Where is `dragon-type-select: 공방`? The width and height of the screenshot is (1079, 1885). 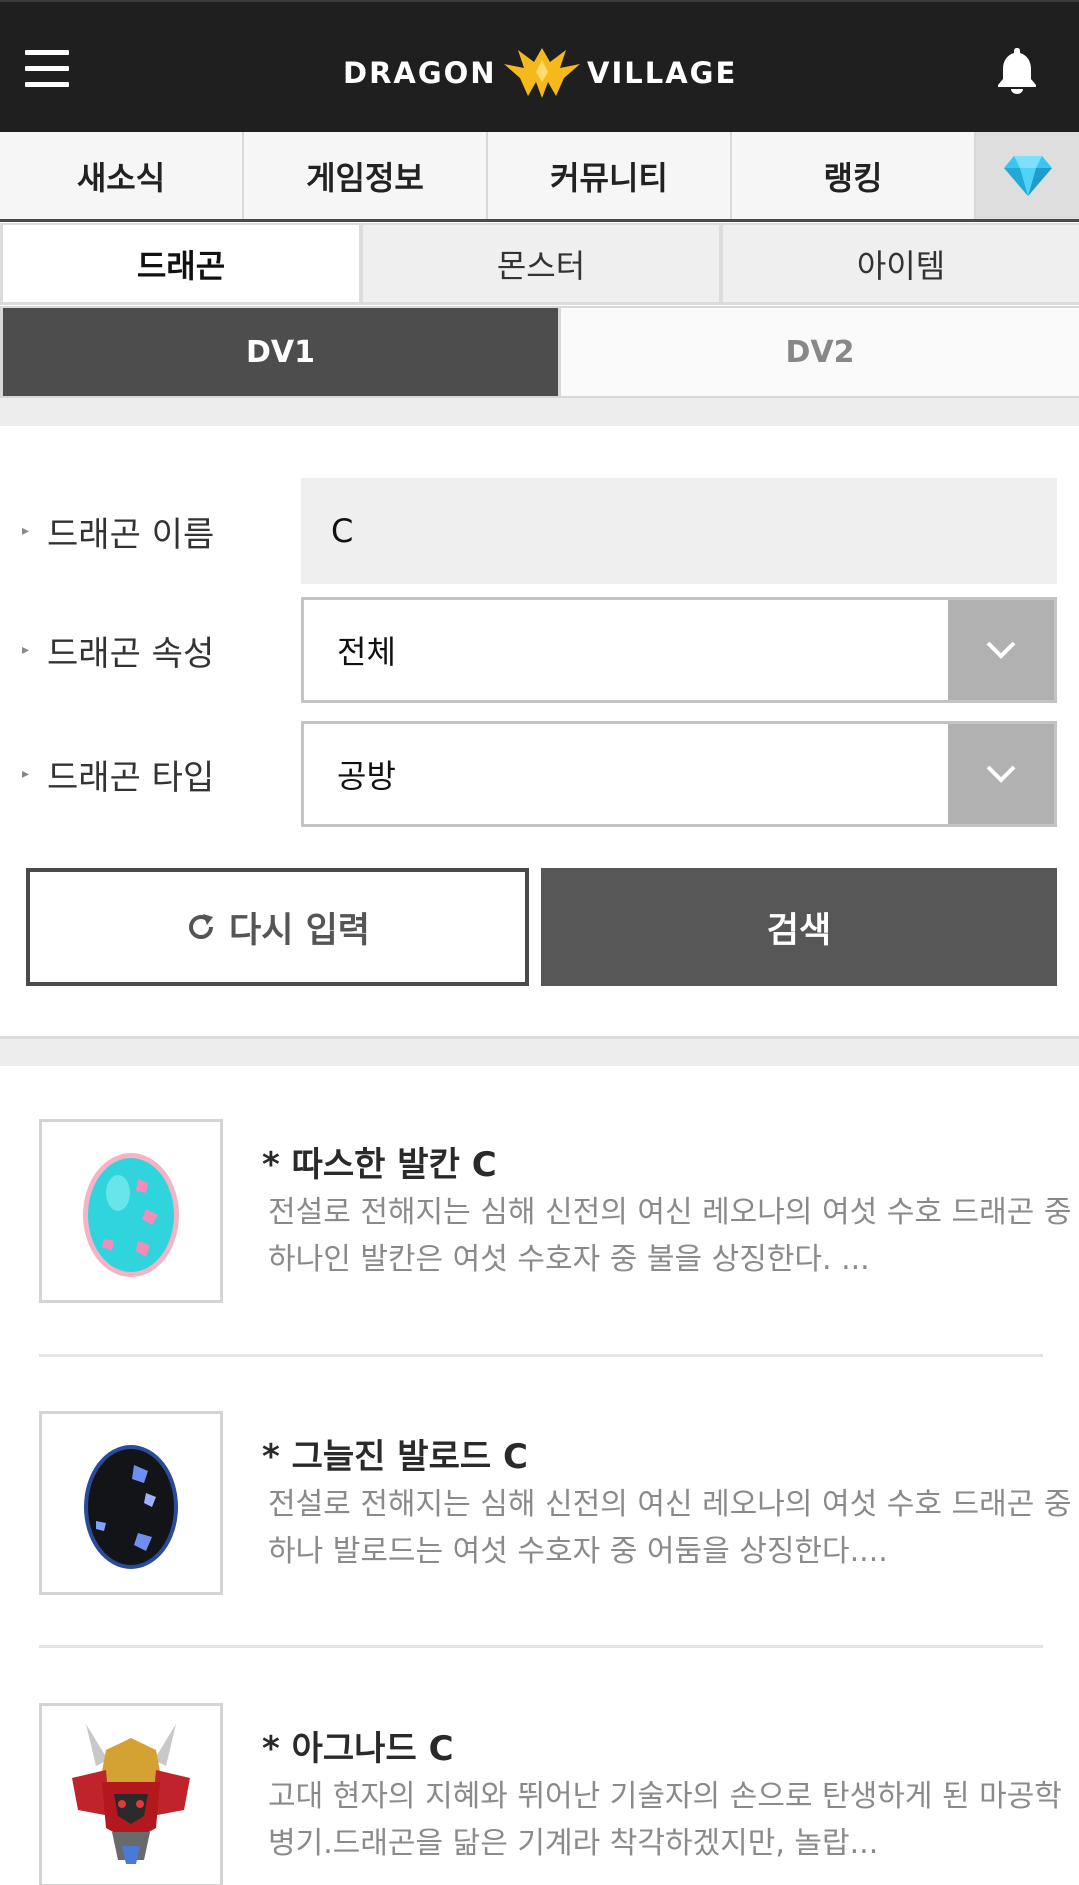 dragon-type-select: 공방 is located at coordinates (679, 774).